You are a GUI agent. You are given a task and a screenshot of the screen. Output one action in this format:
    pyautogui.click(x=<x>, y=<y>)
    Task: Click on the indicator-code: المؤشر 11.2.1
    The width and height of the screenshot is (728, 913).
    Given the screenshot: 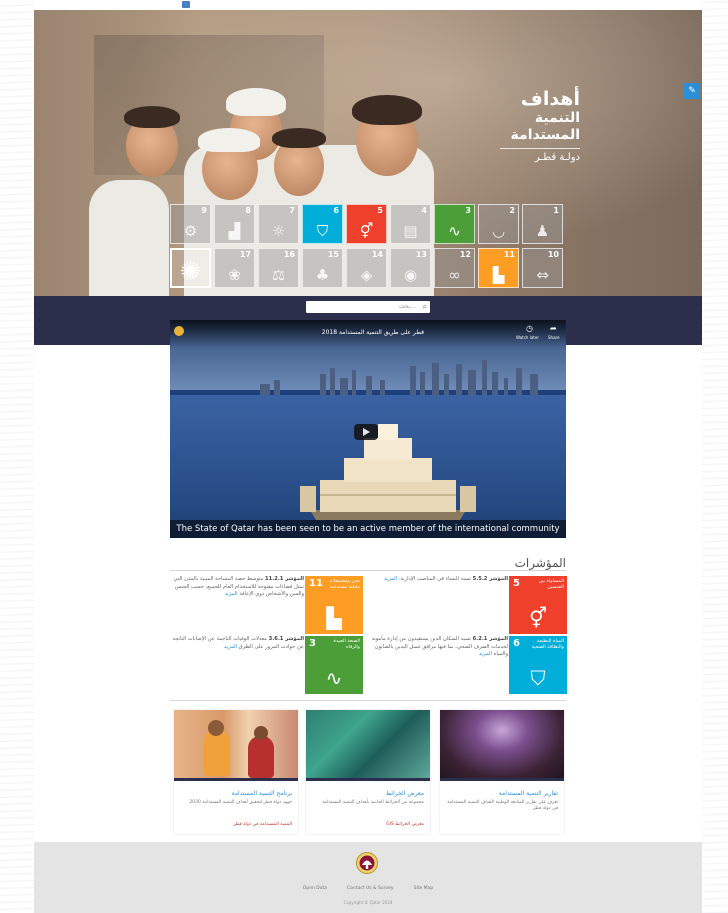 What is the action you would take?
    pyautogui.click(x=284, y=579)
    